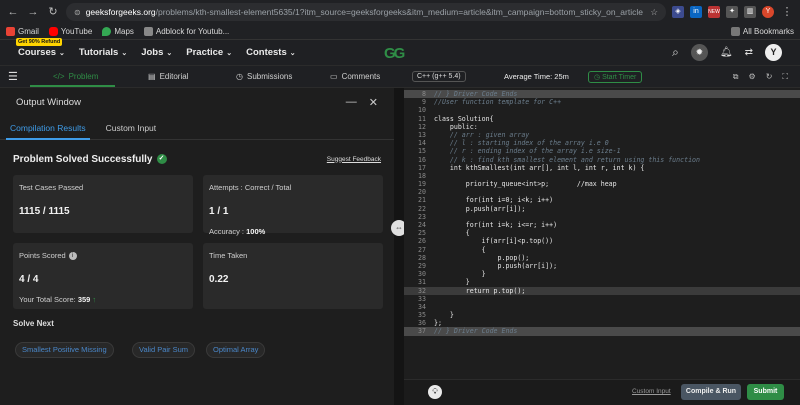 The width and height of the screenshot is (800, 405). What do you see at coordinates (118, 31) in the screenshot?
I see `bookmark-maps: Maps` at bounding box center [118, 31].